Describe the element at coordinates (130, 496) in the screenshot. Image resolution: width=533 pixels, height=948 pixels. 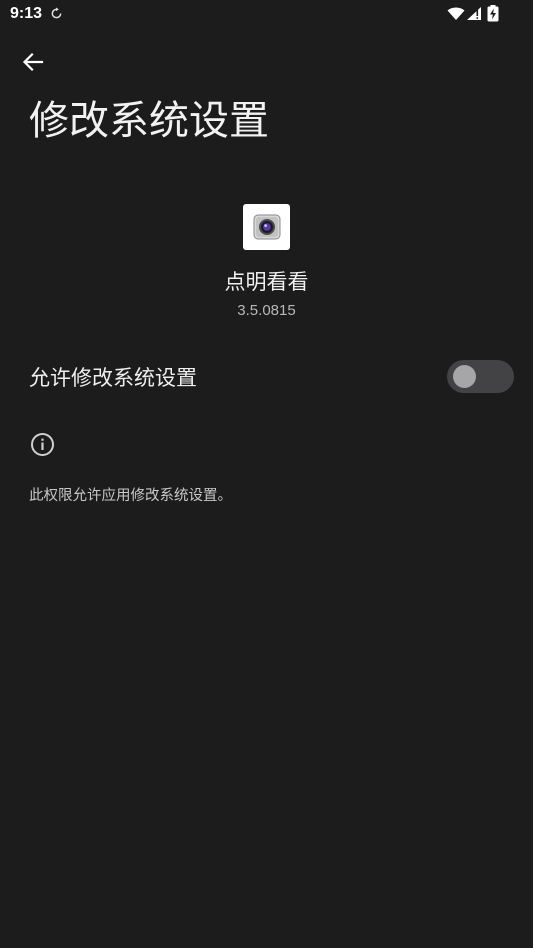
I see `permission-description: 此权限允许应用修改系统设置。` at that location.